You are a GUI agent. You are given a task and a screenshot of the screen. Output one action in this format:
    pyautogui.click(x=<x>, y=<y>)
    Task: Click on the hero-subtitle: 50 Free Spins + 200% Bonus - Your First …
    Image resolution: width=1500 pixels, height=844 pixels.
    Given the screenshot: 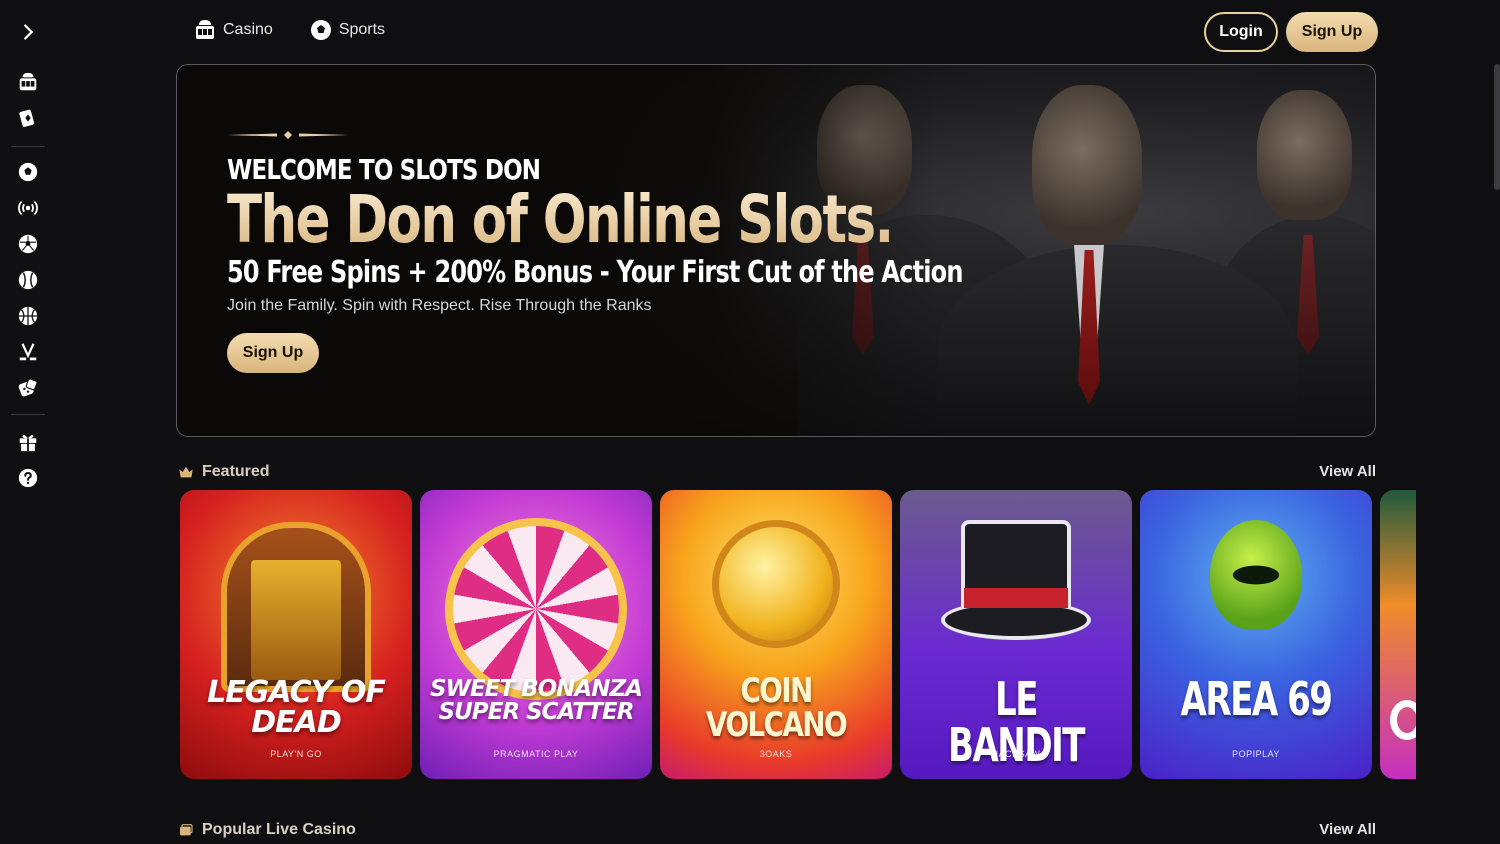 What is the action you would take?
    pyautogui.click(x=595, y=272)
    